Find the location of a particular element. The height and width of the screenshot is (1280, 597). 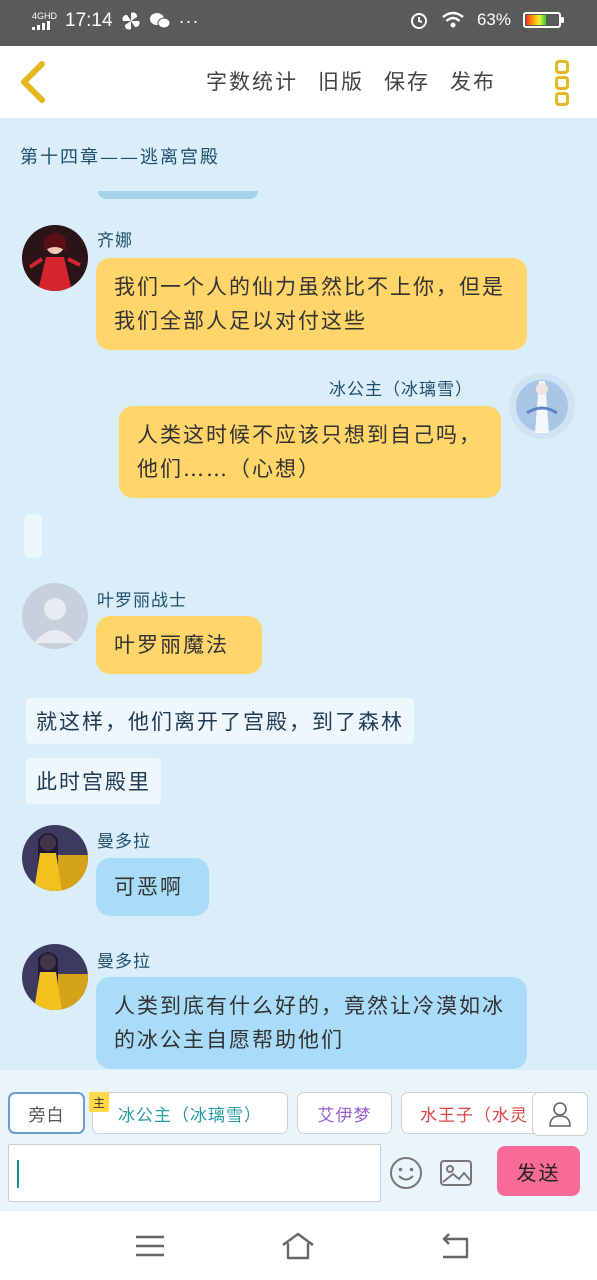

message-bubble: 人类这时候不应该只想到自己吗，他们……（心想） is located at coordinates (310, 452).